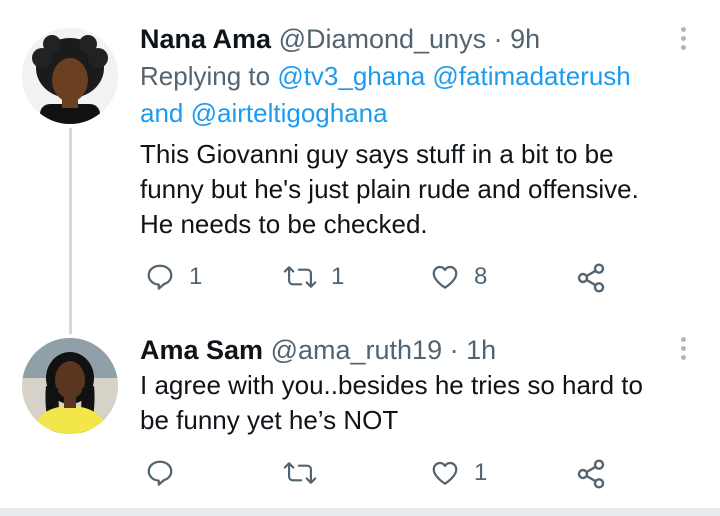 This screenshot has height=516, width=720. Describe the element at coordinates (357, 350) in the screenshot. I see `user-handle: @ama_ruth19` at that location.